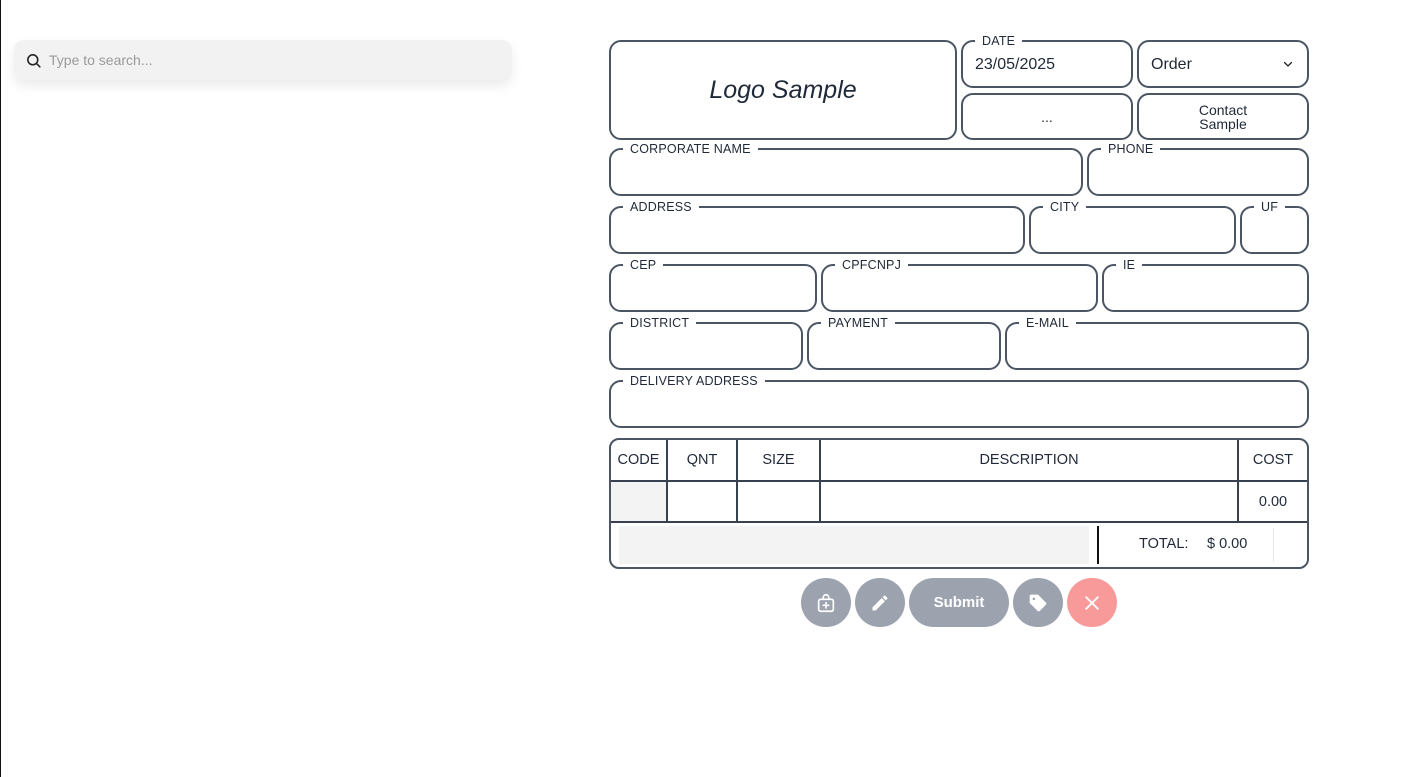 Image resolution: width=1425 pixels, height=777 pixels. Describe the element at coordinates (1098, 545) in the screenshot. I see `footer-divider` at that location.